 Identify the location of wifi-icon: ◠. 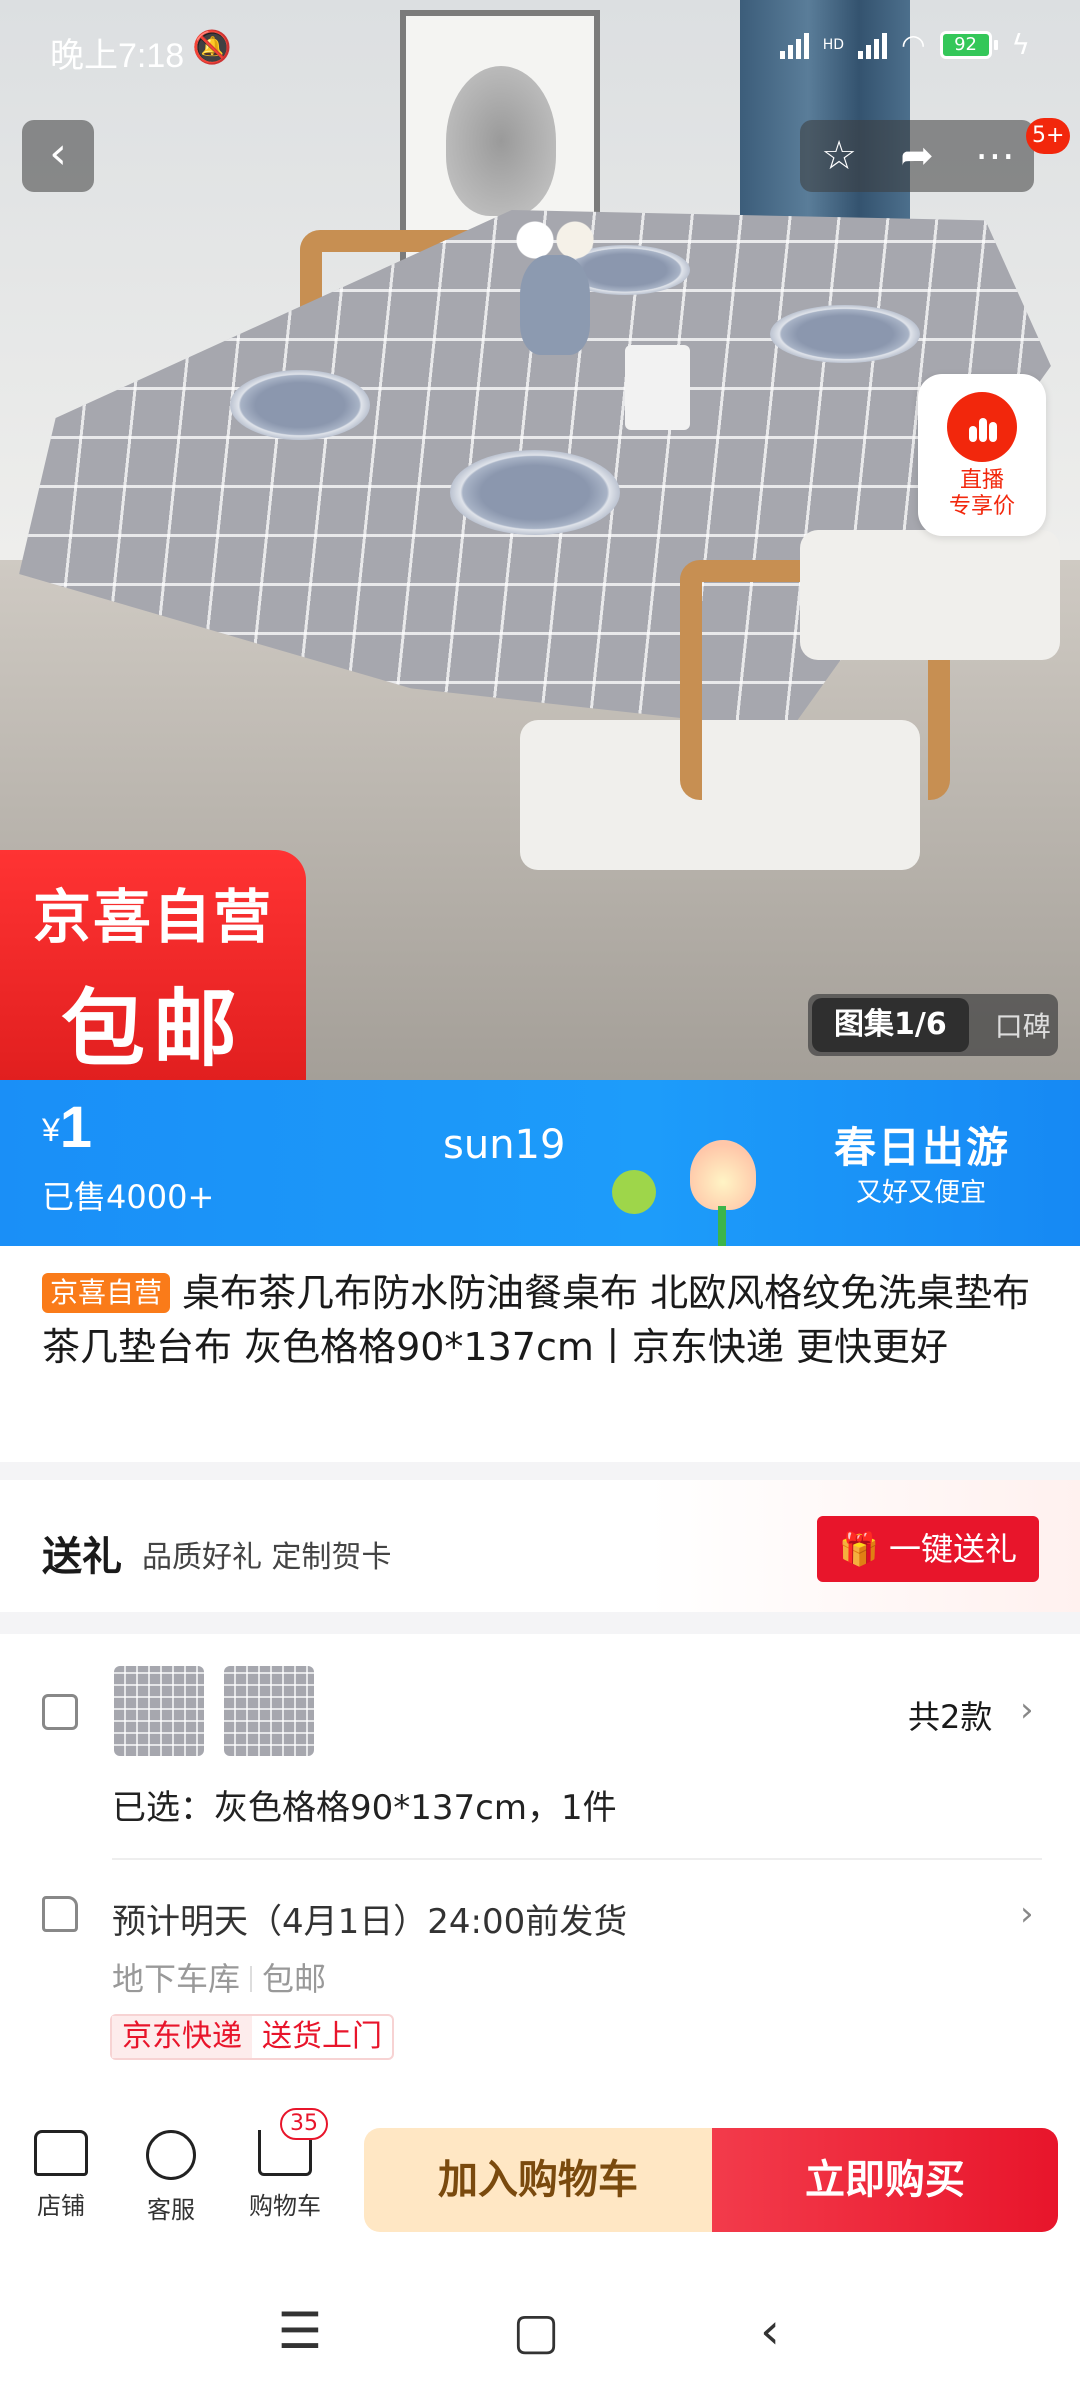
(913, 44).